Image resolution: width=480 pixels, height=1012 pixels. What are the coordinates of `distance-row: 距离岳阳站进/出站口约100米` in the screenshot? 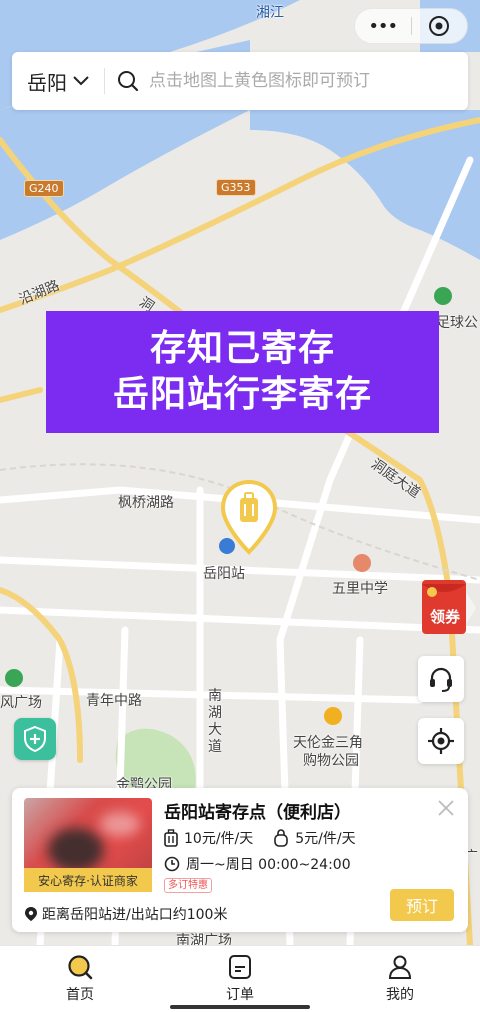 It's located at (125, 914).